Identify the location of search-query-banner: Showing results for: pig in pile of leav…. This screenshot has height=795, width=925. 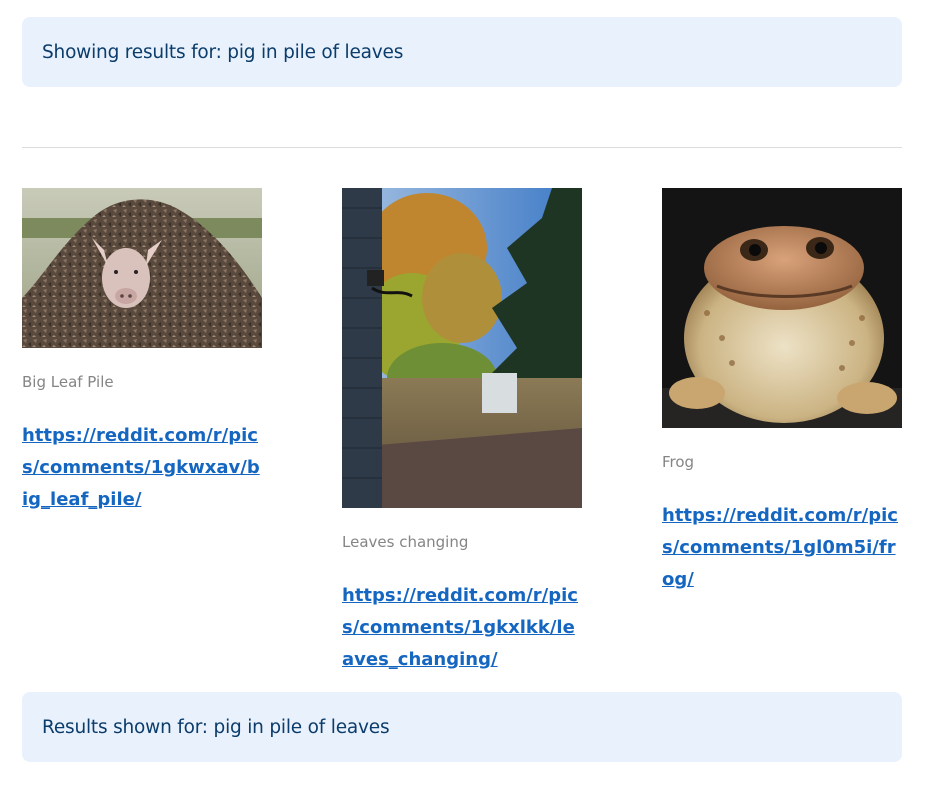
(462, 52).